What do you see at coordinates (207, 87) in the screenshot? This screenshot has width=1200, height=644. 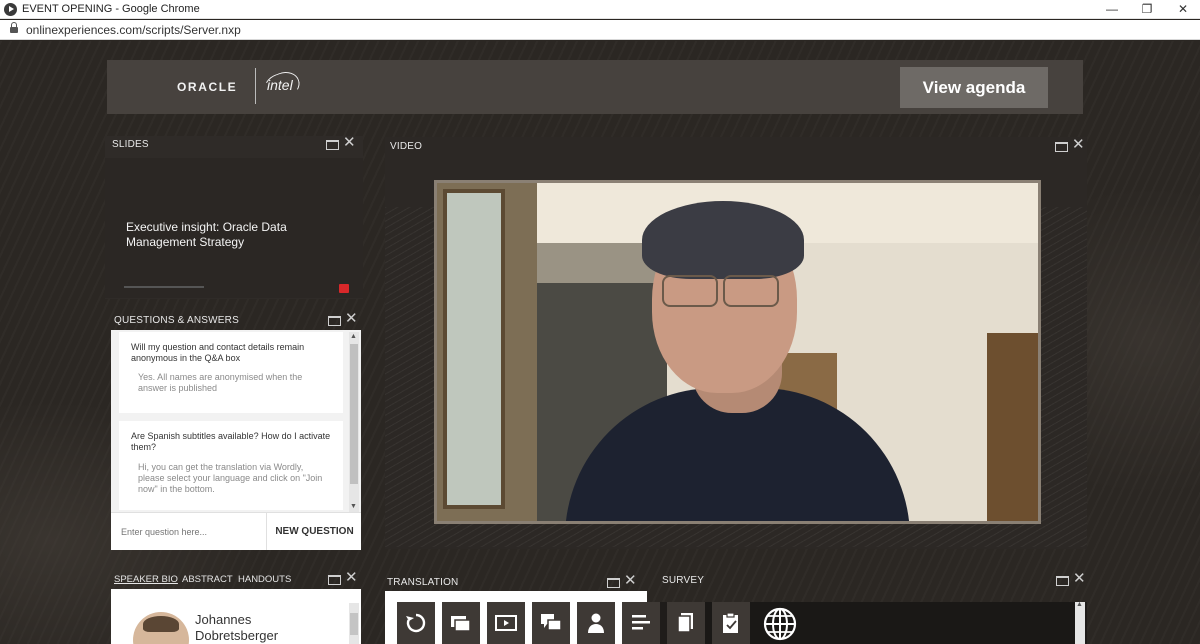 I see `oracle-logo: ORACLE` at bounding box center [207, 87].